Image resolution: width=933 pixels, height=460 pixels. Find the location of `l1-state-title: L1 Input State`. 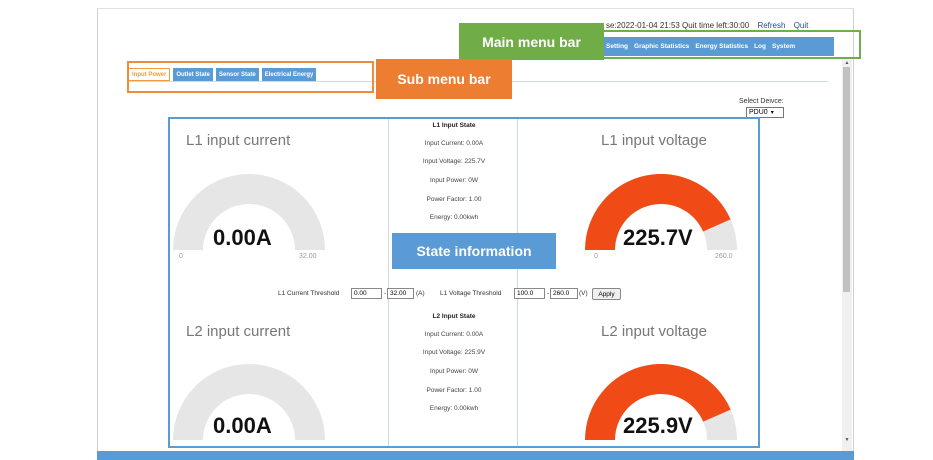

l1-state-title: L1 Input State is located at coordinates (454, 125).